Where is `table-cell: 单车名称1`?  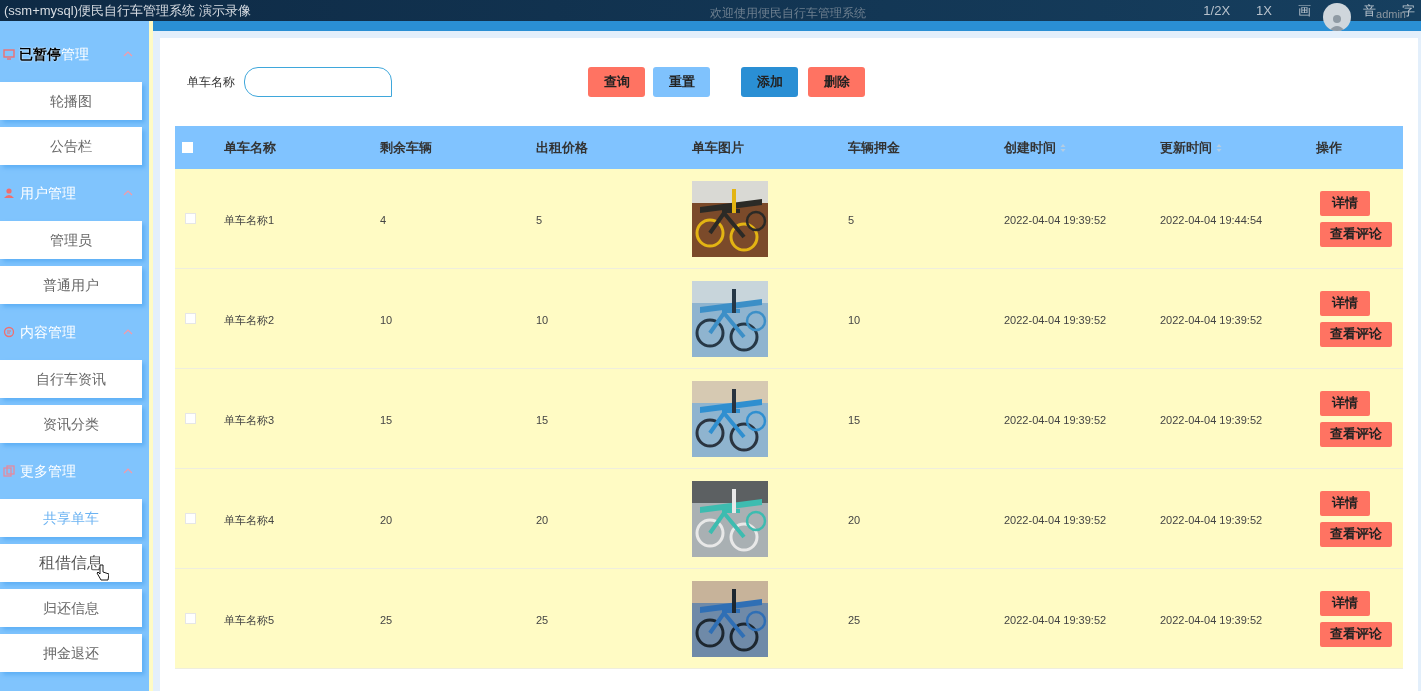 table-cell: 单车名称1 is located at coordinates (249, 219).